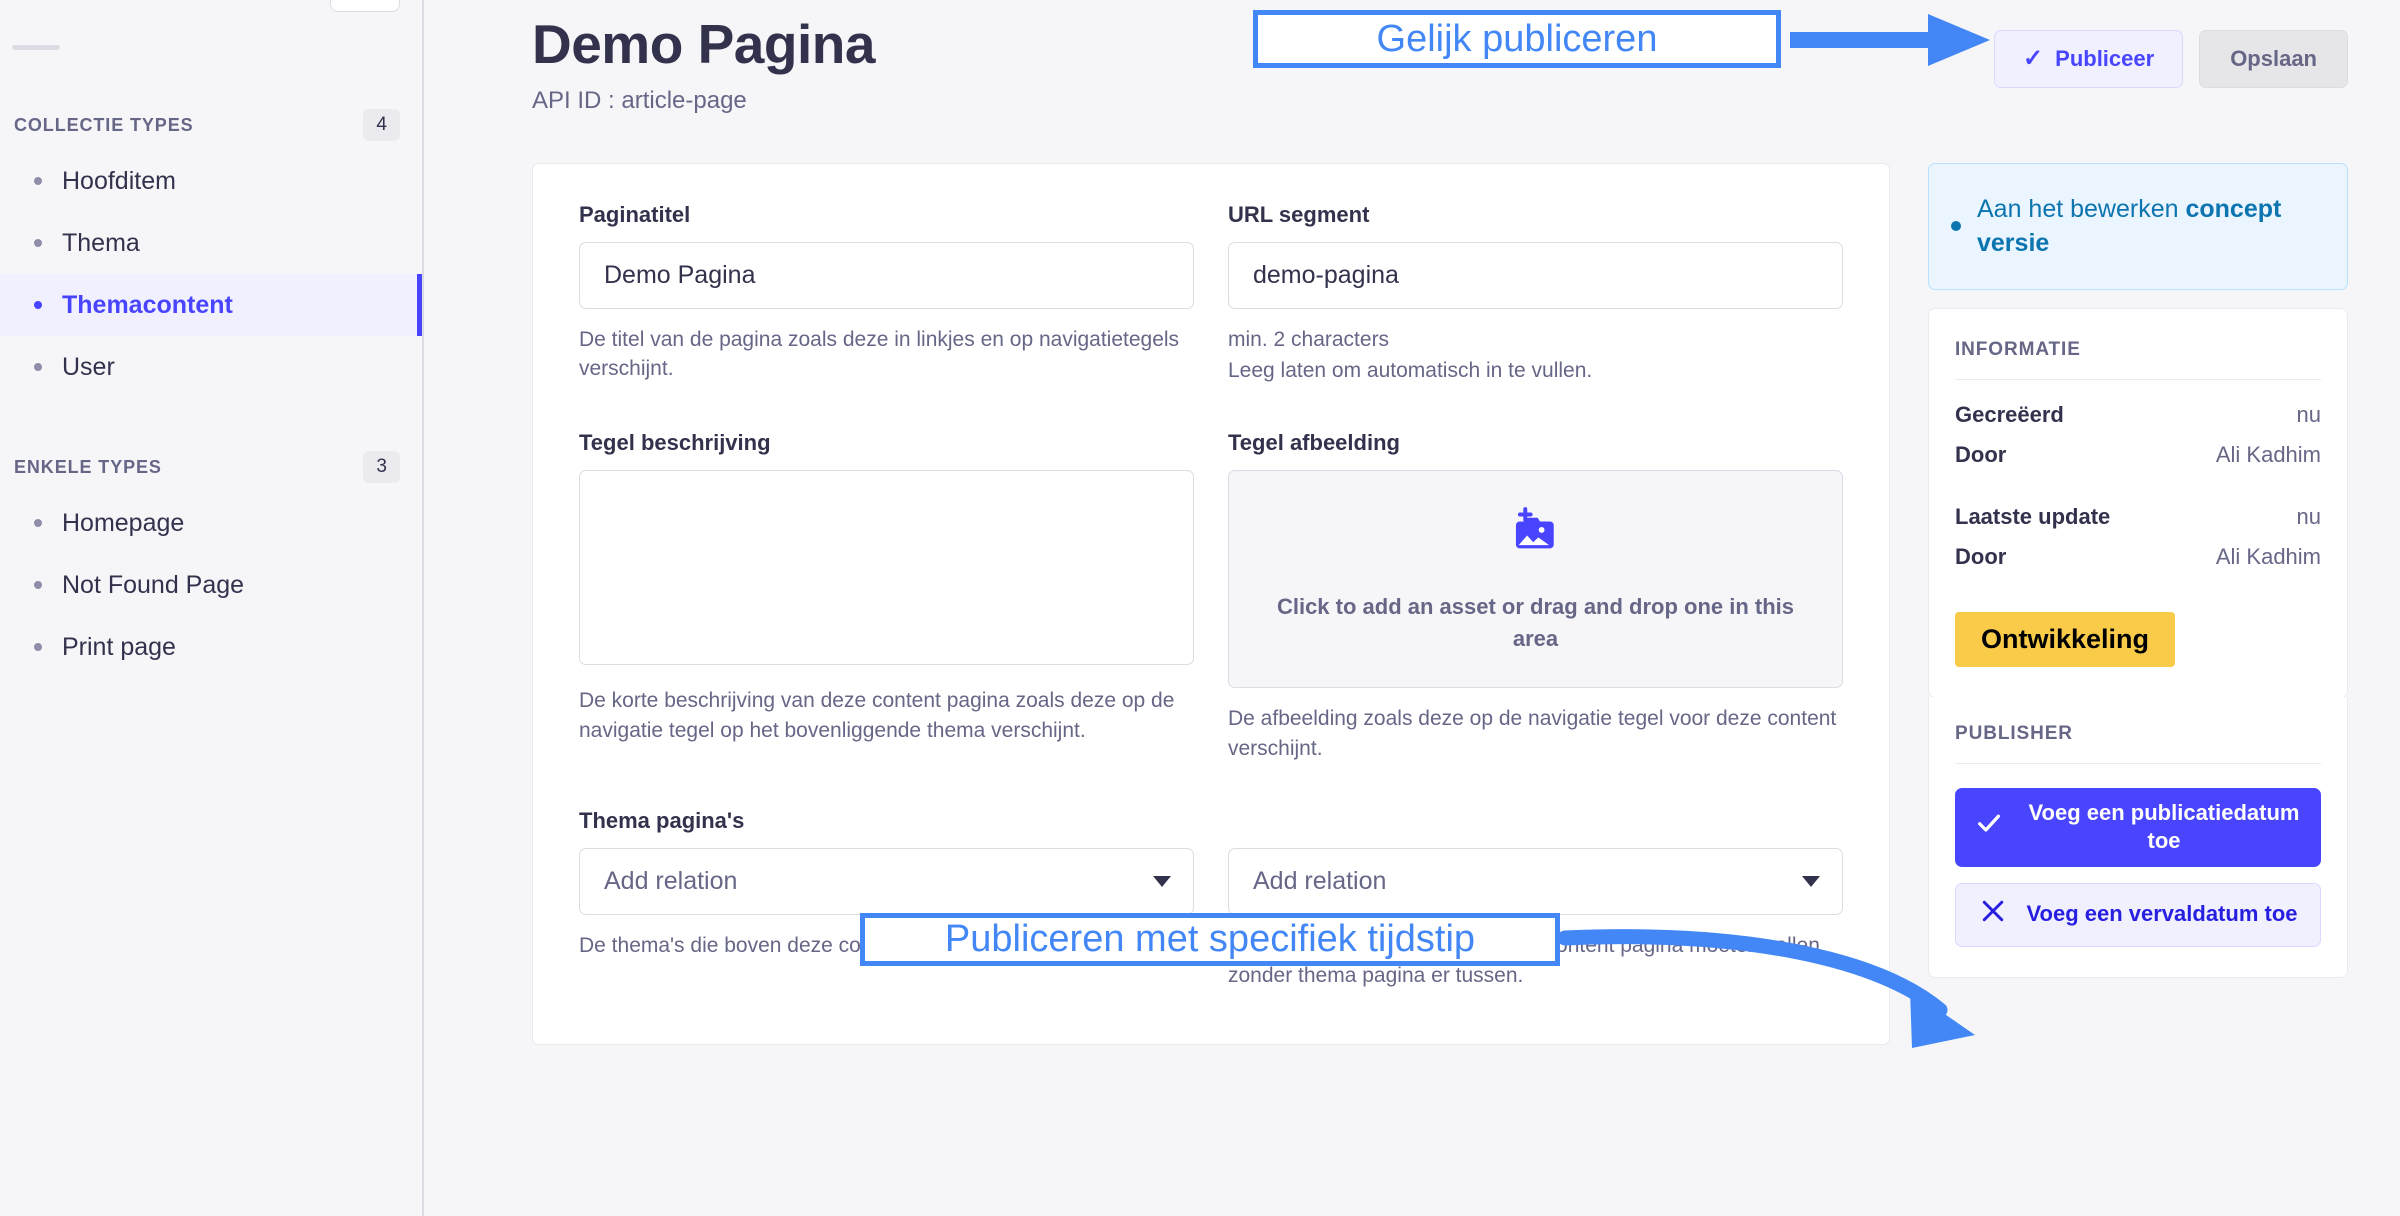 The height and width of the screenshot is (1216, 2400). I want to click on header-actions: ✓ Publiceer Opslaan, so click(2171, 51).